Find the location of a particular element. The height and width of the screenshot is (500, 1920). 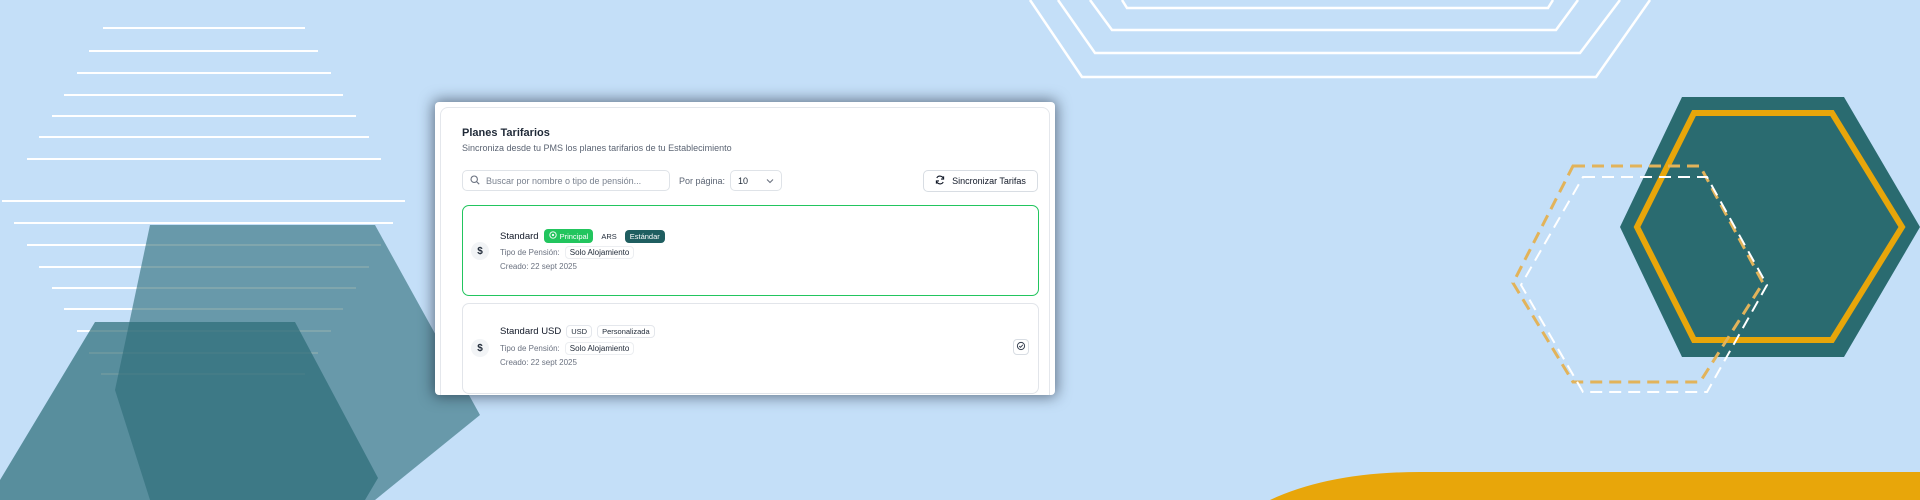

set-principal-button is located at coordinates (1021, 347).